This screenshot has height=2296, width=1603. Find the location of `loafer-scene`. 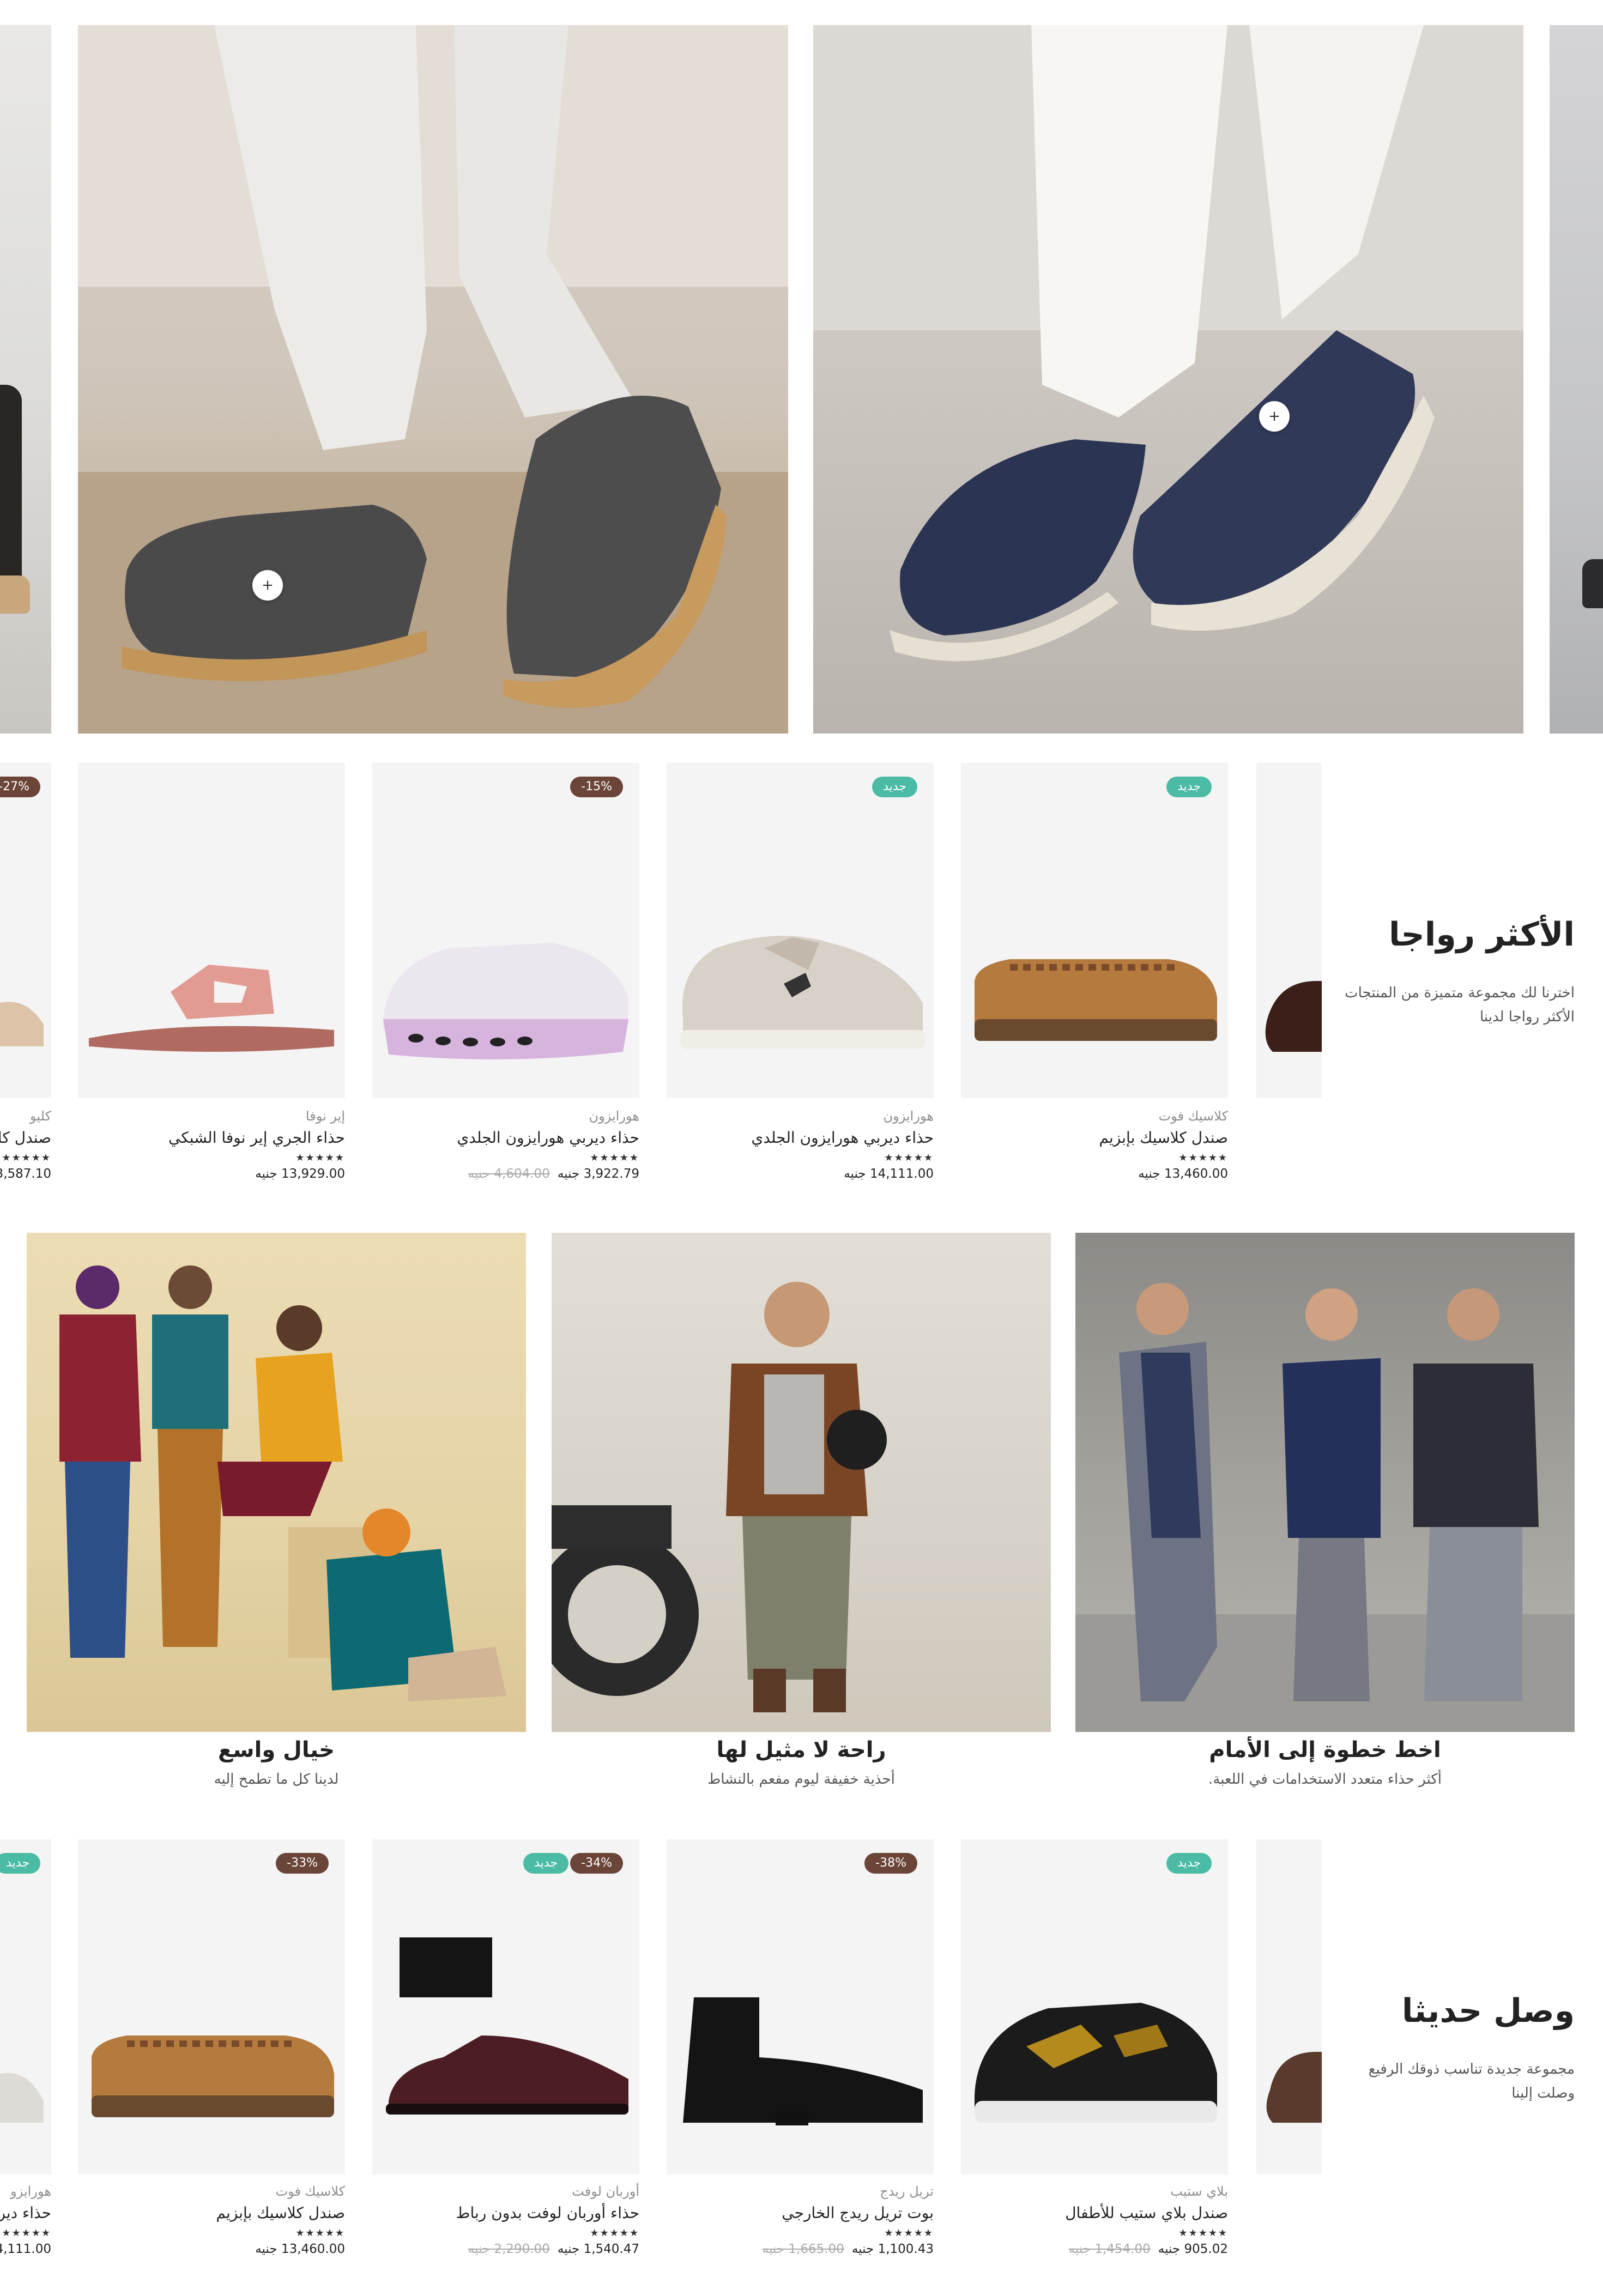

loafer-scene is located at coordinates (1168, 343).